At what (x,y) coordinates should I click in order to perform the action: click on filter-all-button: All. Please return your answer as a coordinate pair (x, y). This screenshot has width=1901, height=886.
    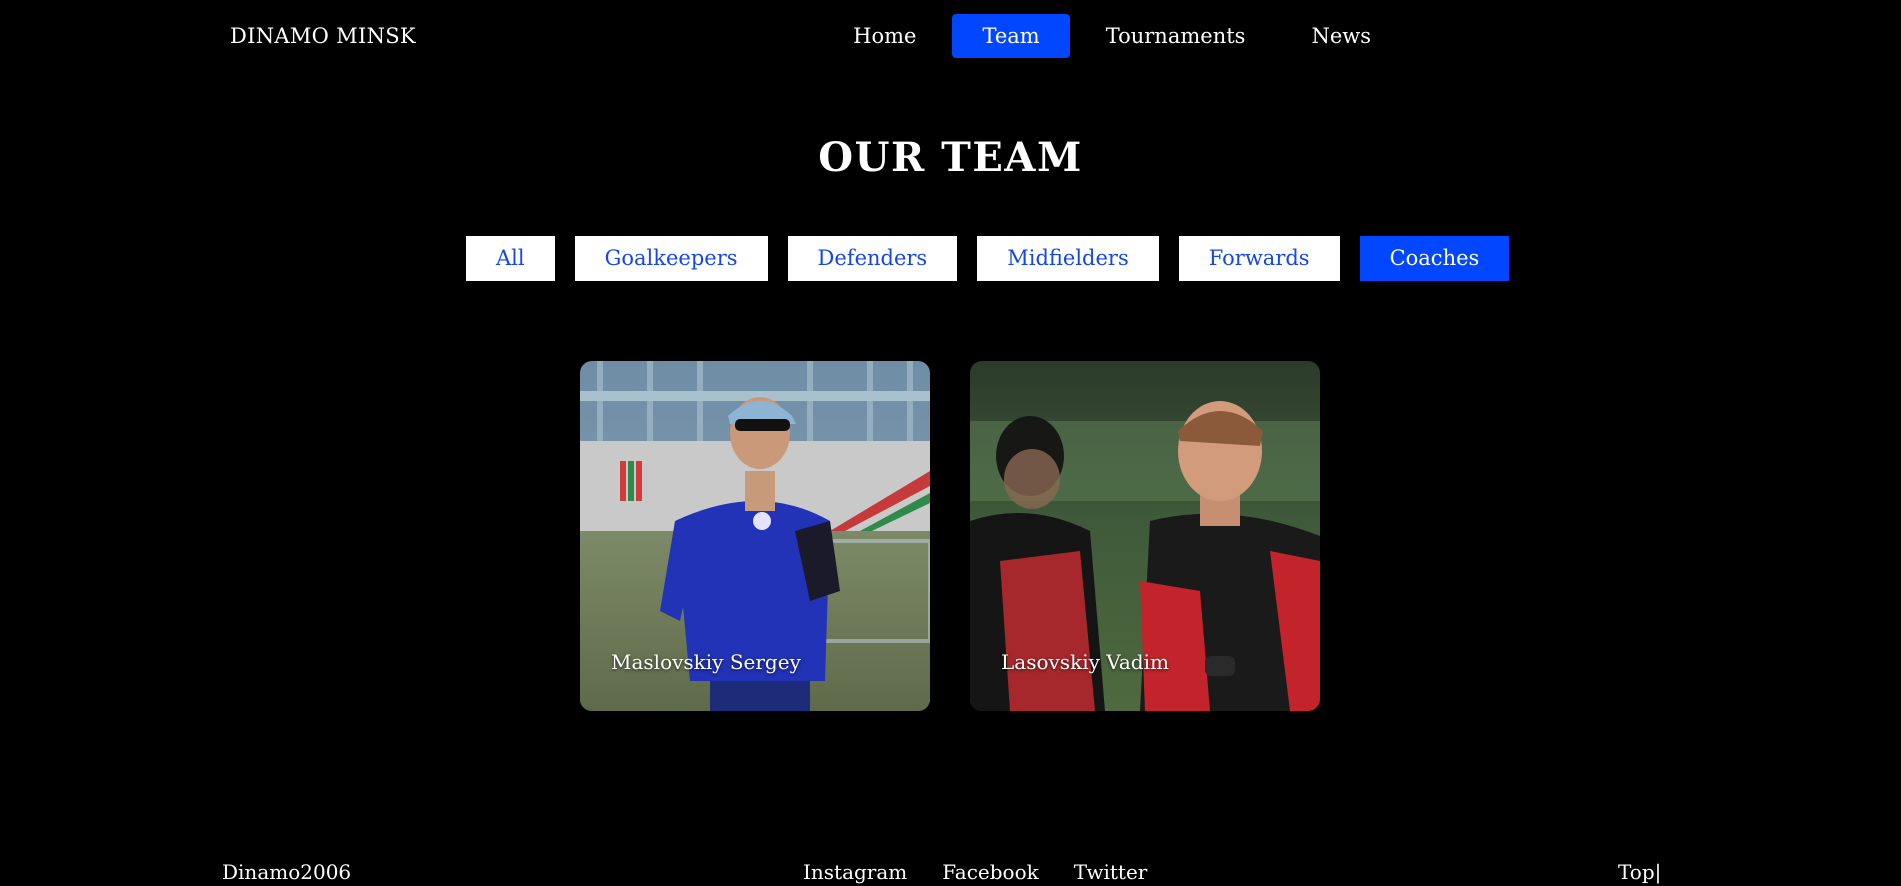
    Looking at the image, I should click on (510, 258).